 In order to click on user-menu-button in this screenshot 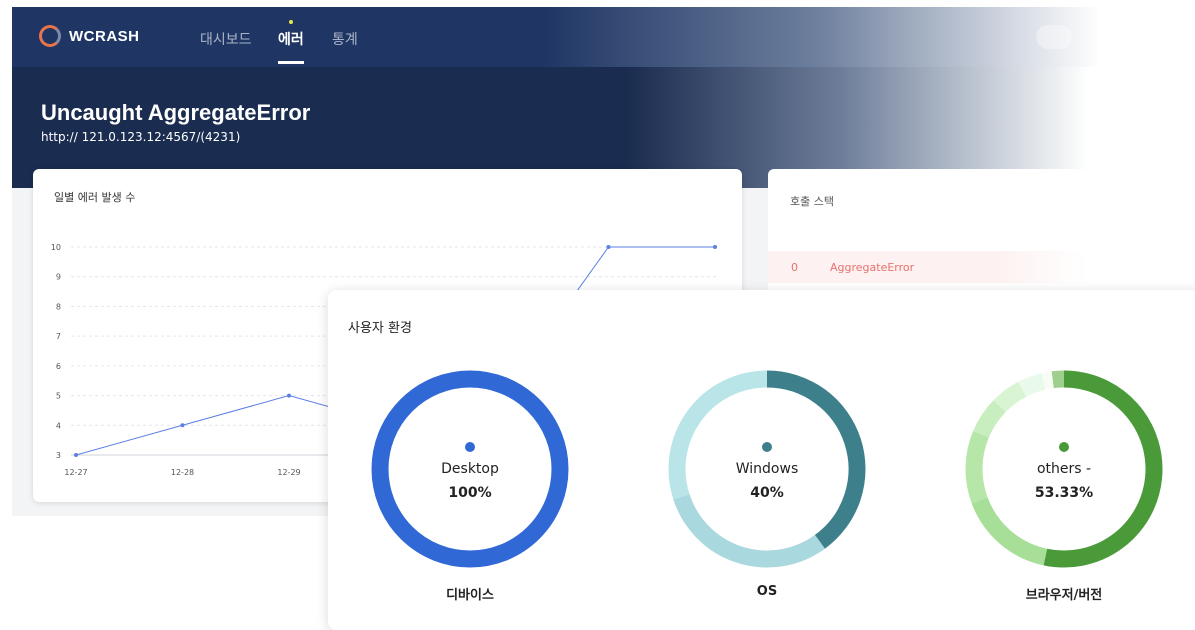, I will do `click(1054, 37)`.